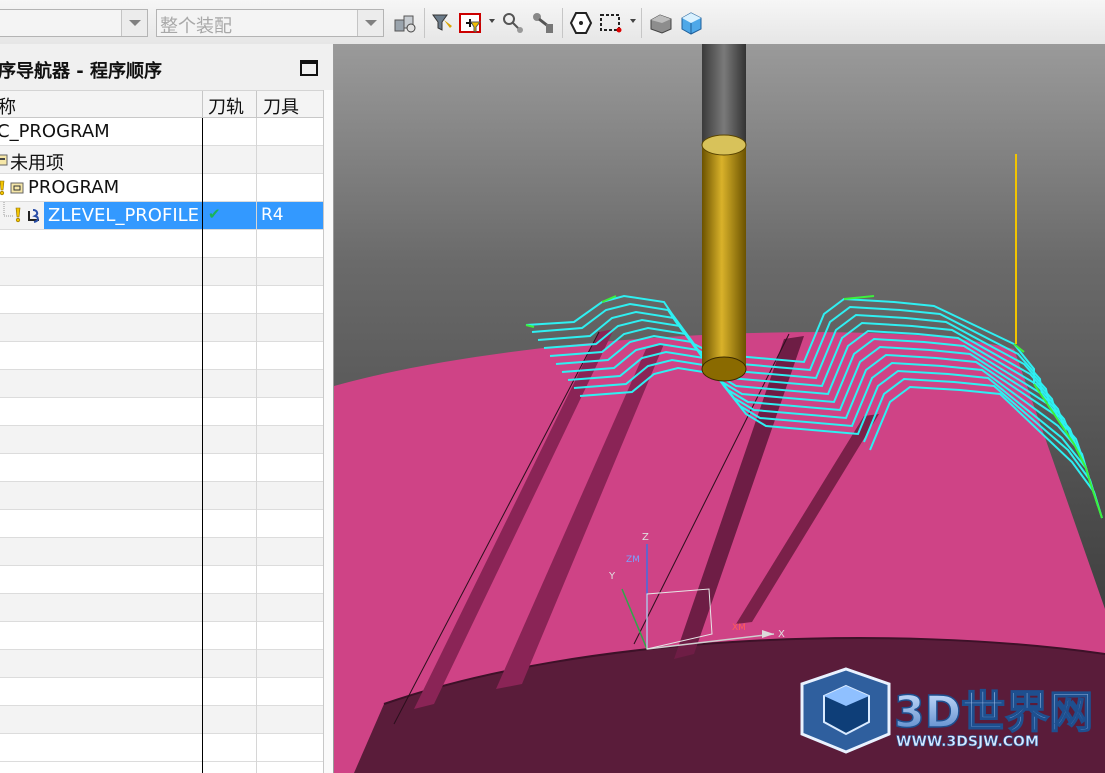 This screenshot has width=1105, height=773. Describe the element at coordinates (214, 214) in the screenshot. I see `toolpath-ok-icon: ✔` at that location.